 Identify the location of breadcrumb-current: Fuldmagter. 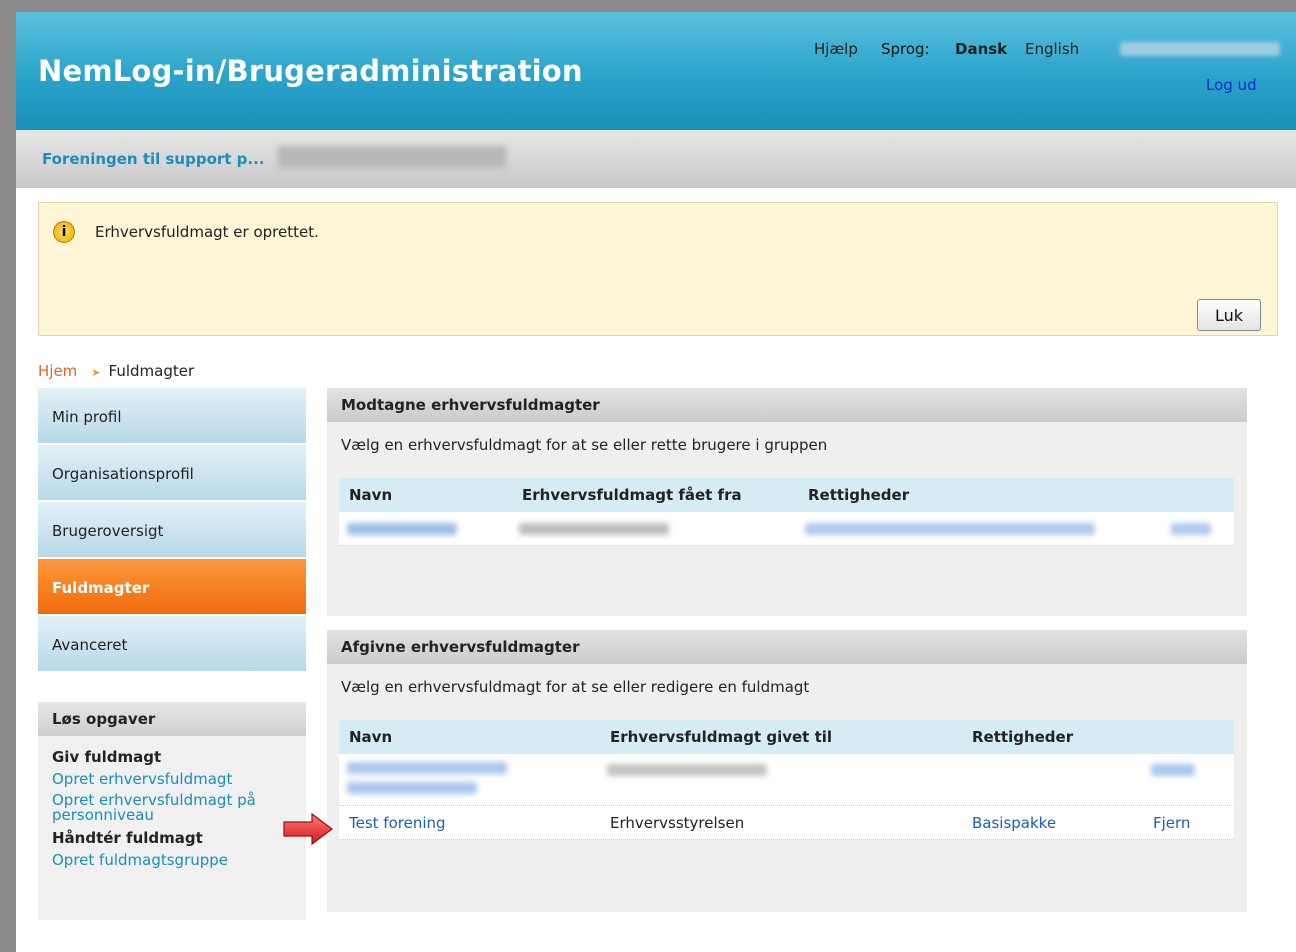
(151, 371).